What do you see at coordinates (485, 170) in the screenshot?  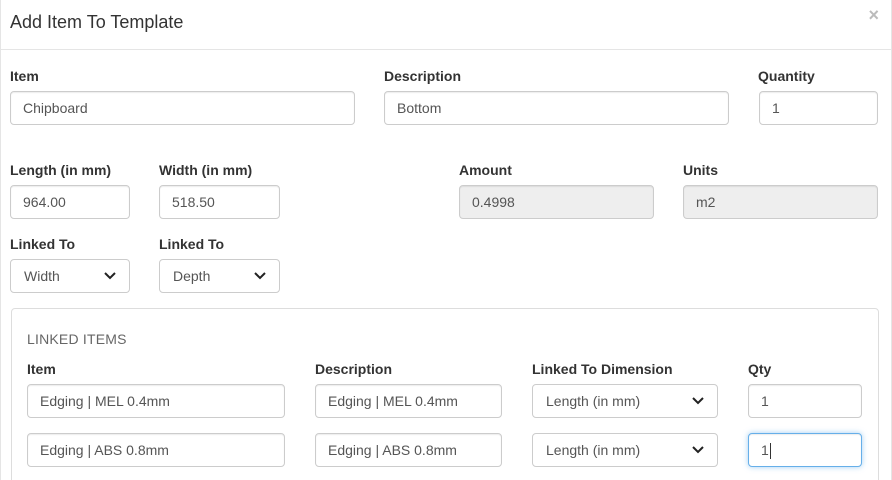 I see `amount-label: Amount` at bounding box center [485, 170].